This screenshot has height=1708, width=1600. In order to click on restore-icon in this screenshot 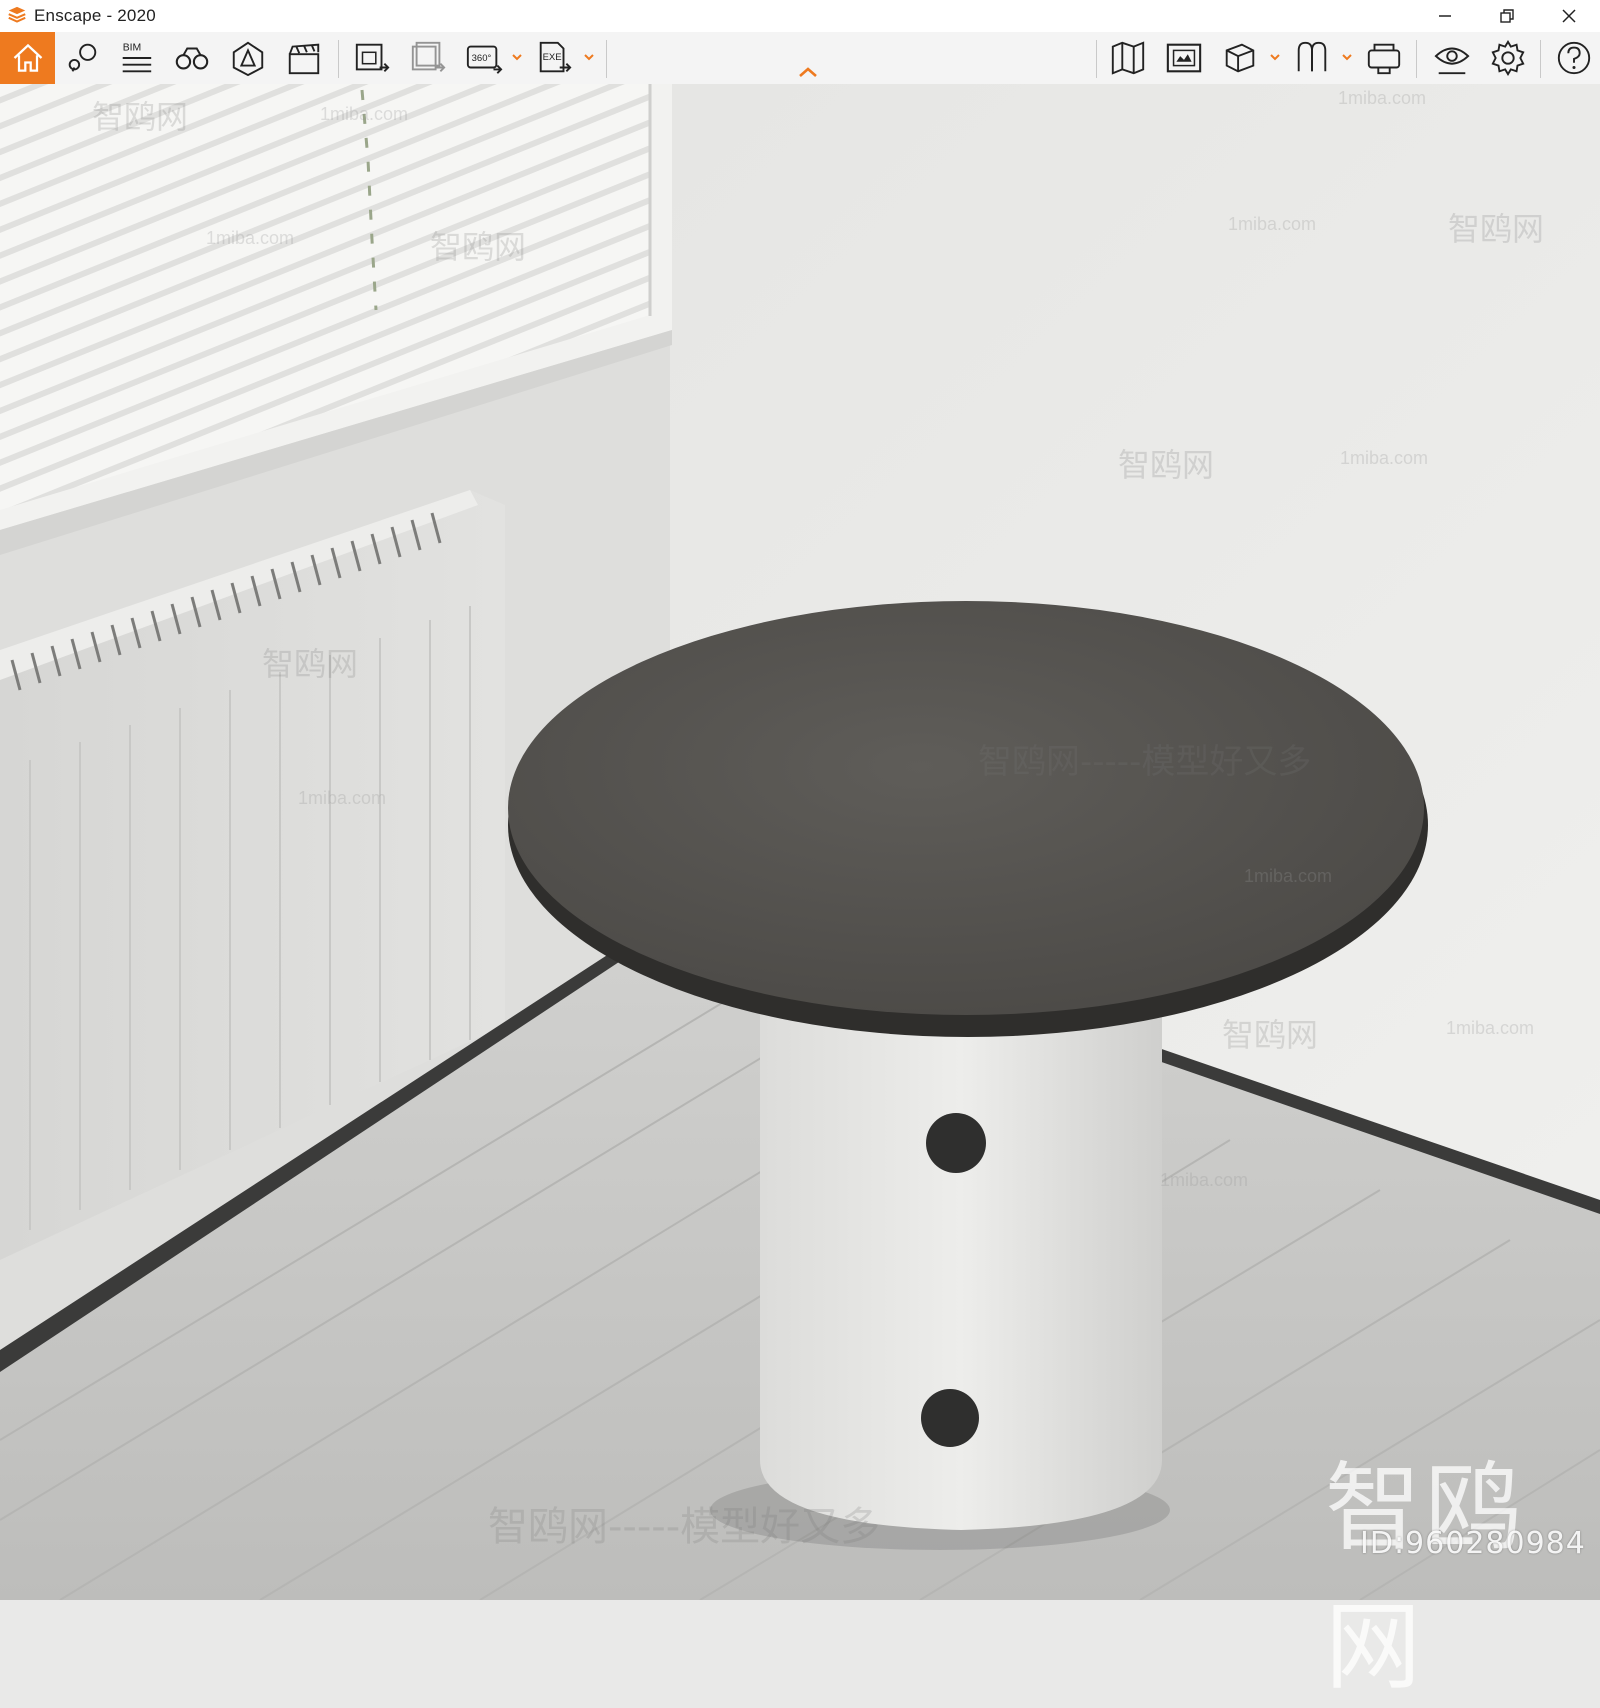, I will do `click(1507, 16)`.